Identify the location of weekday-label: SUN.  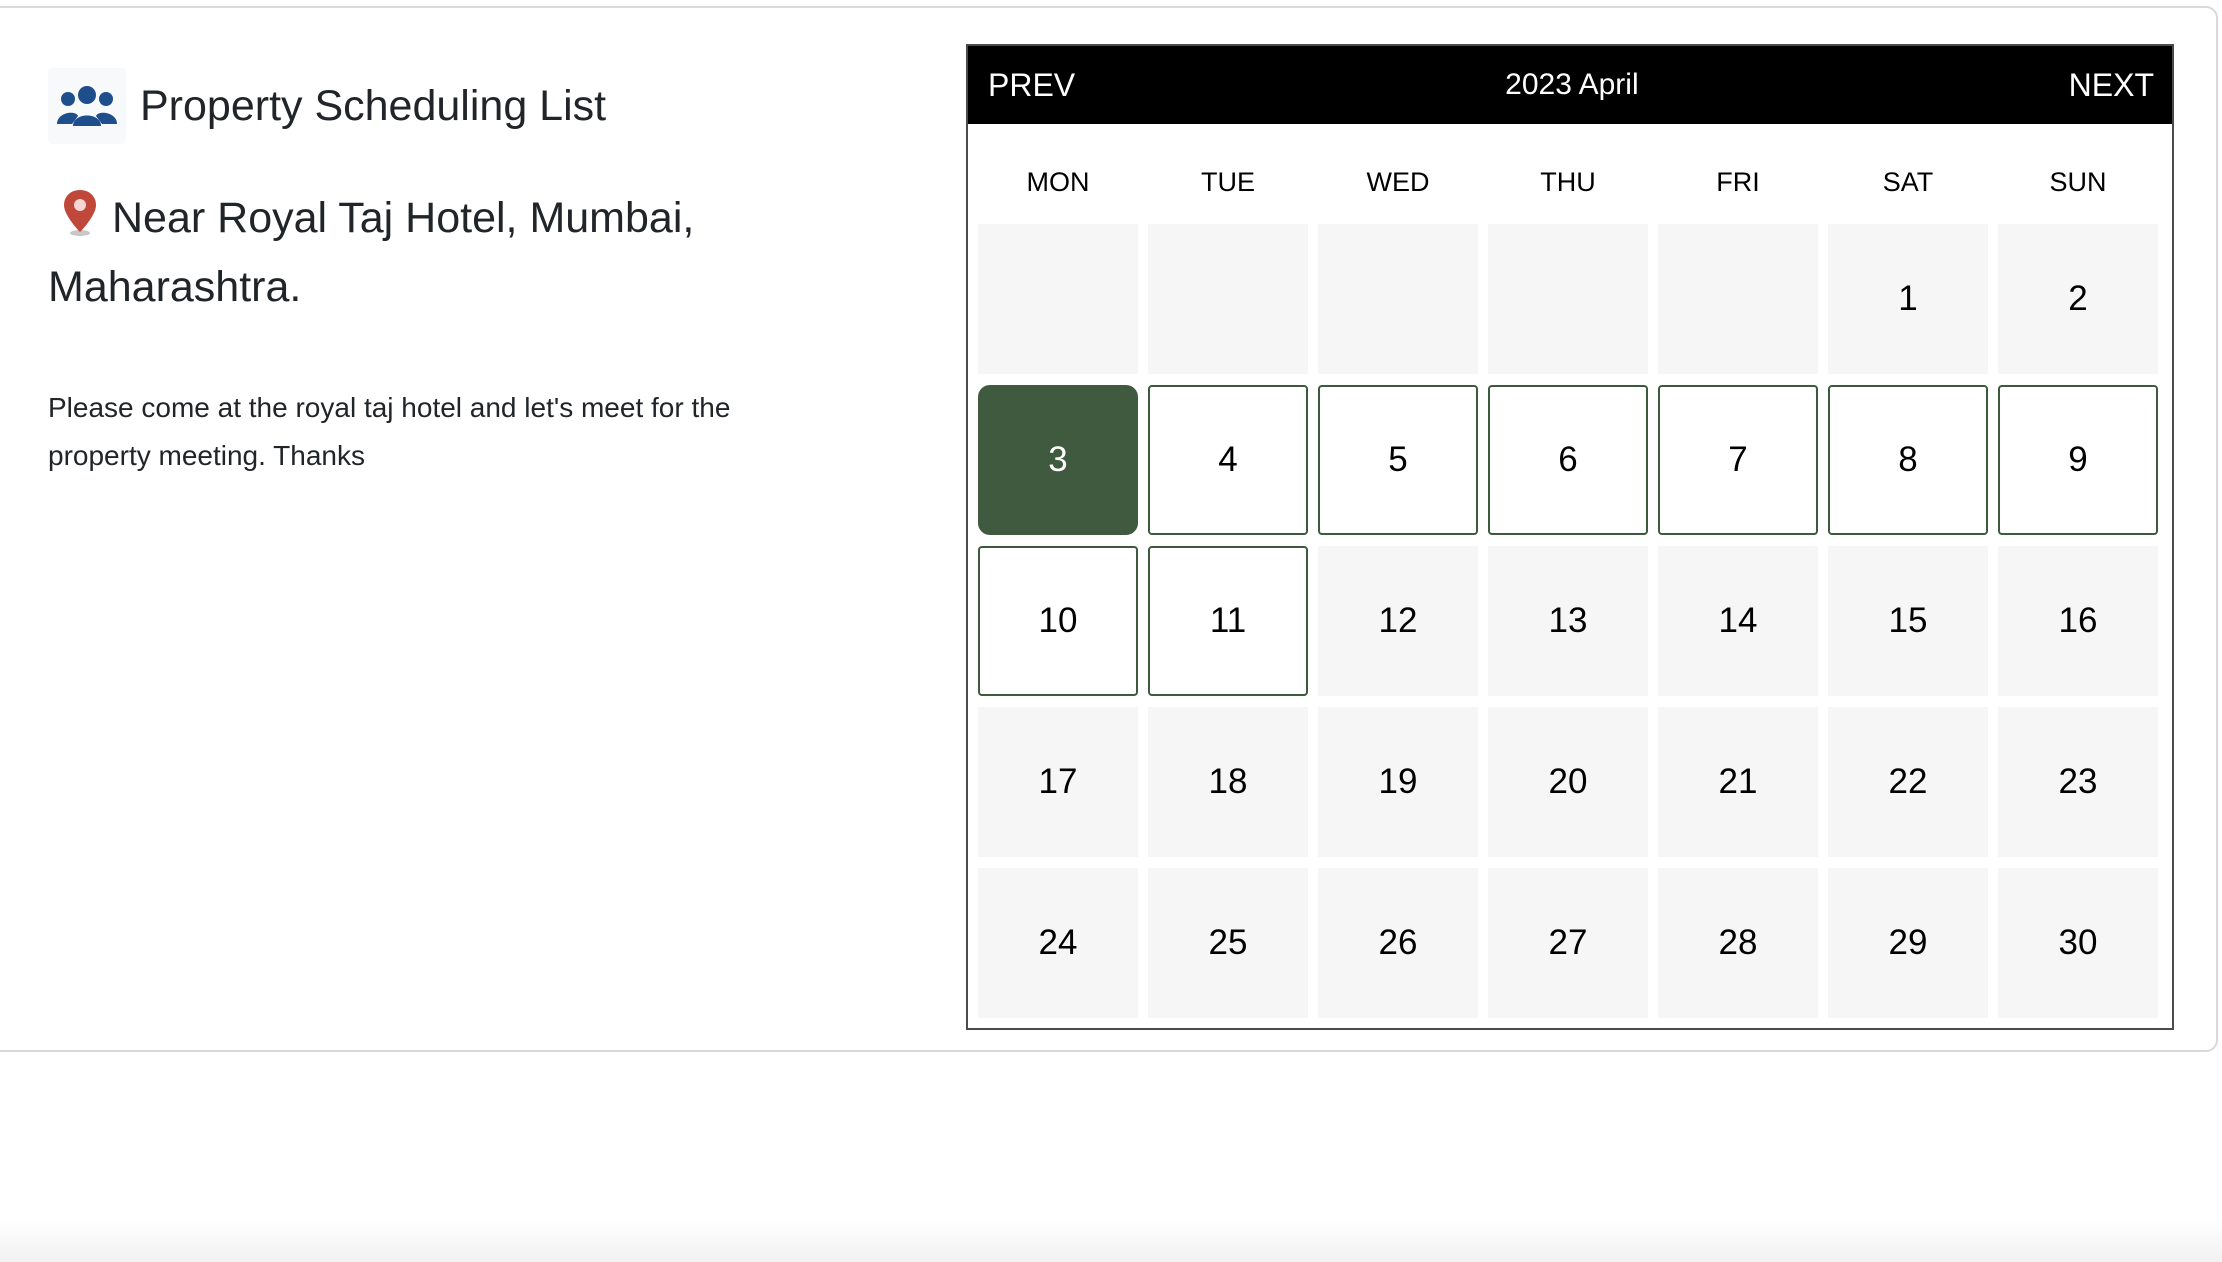
(2078, 181).